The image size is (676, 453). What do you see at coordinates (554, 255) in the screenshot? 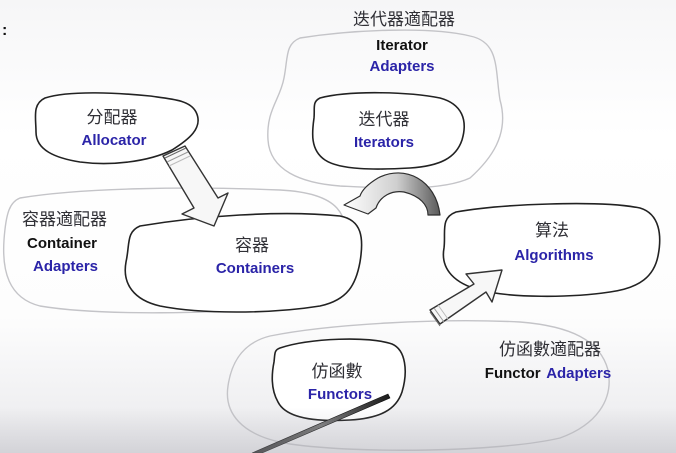
I see `algorithms-en: Algorithms` at bounding box center [554, 255].